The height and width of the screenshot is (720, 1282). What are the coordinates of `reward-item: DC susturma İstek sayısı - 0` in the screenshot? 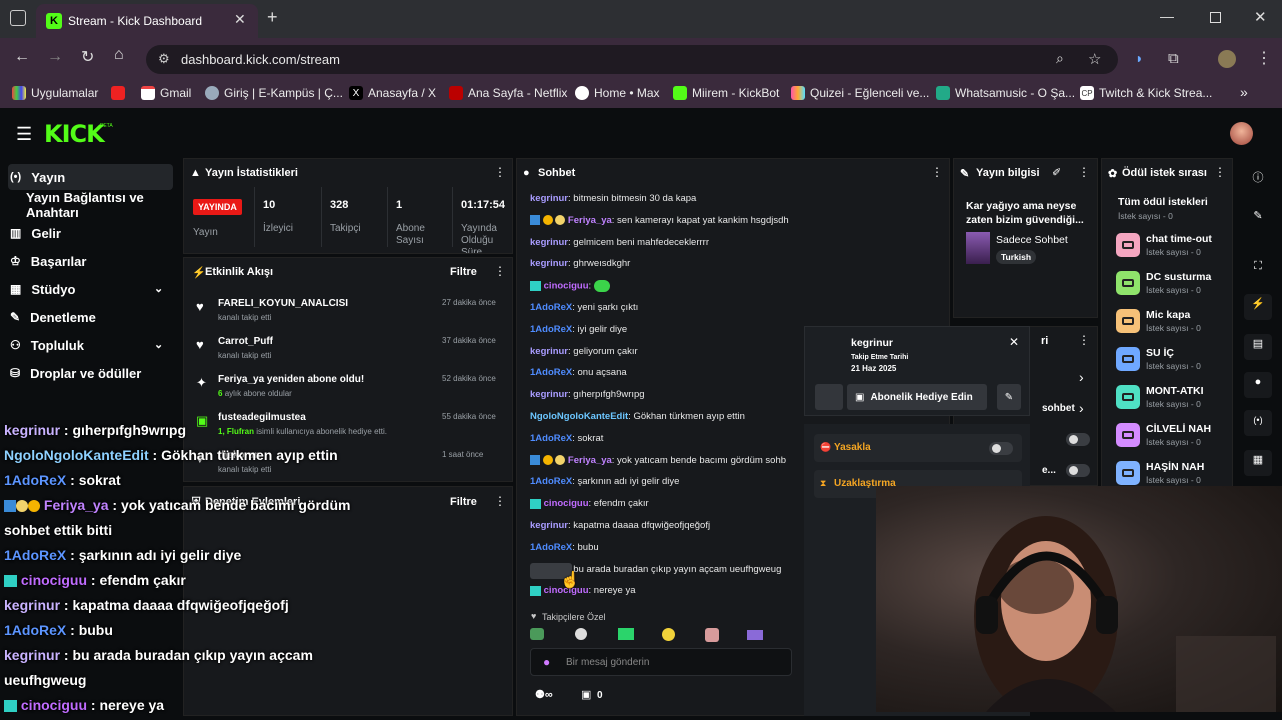 It's located at (1172, 286).